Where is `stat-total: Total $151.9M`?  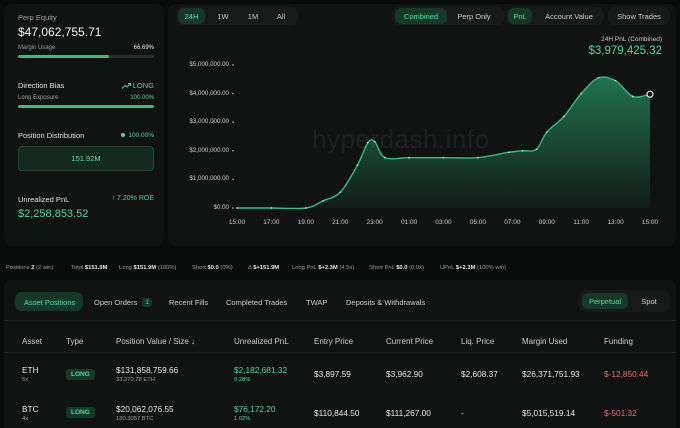 stat-total: Total $151.9M is located at coordinates (89, 268).